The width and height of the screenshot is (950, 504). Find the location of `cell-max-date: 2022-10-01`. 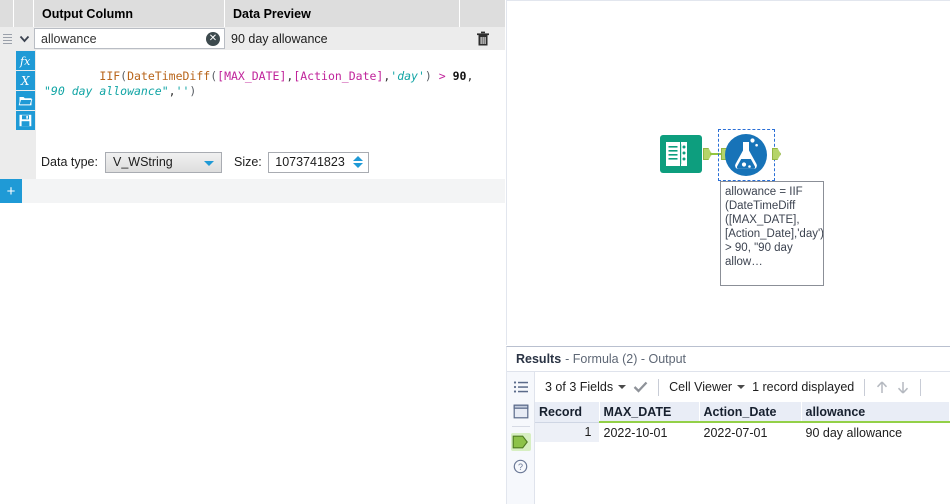

cell-max-date: 2022-10-01 is located at coordinates (649, 432).